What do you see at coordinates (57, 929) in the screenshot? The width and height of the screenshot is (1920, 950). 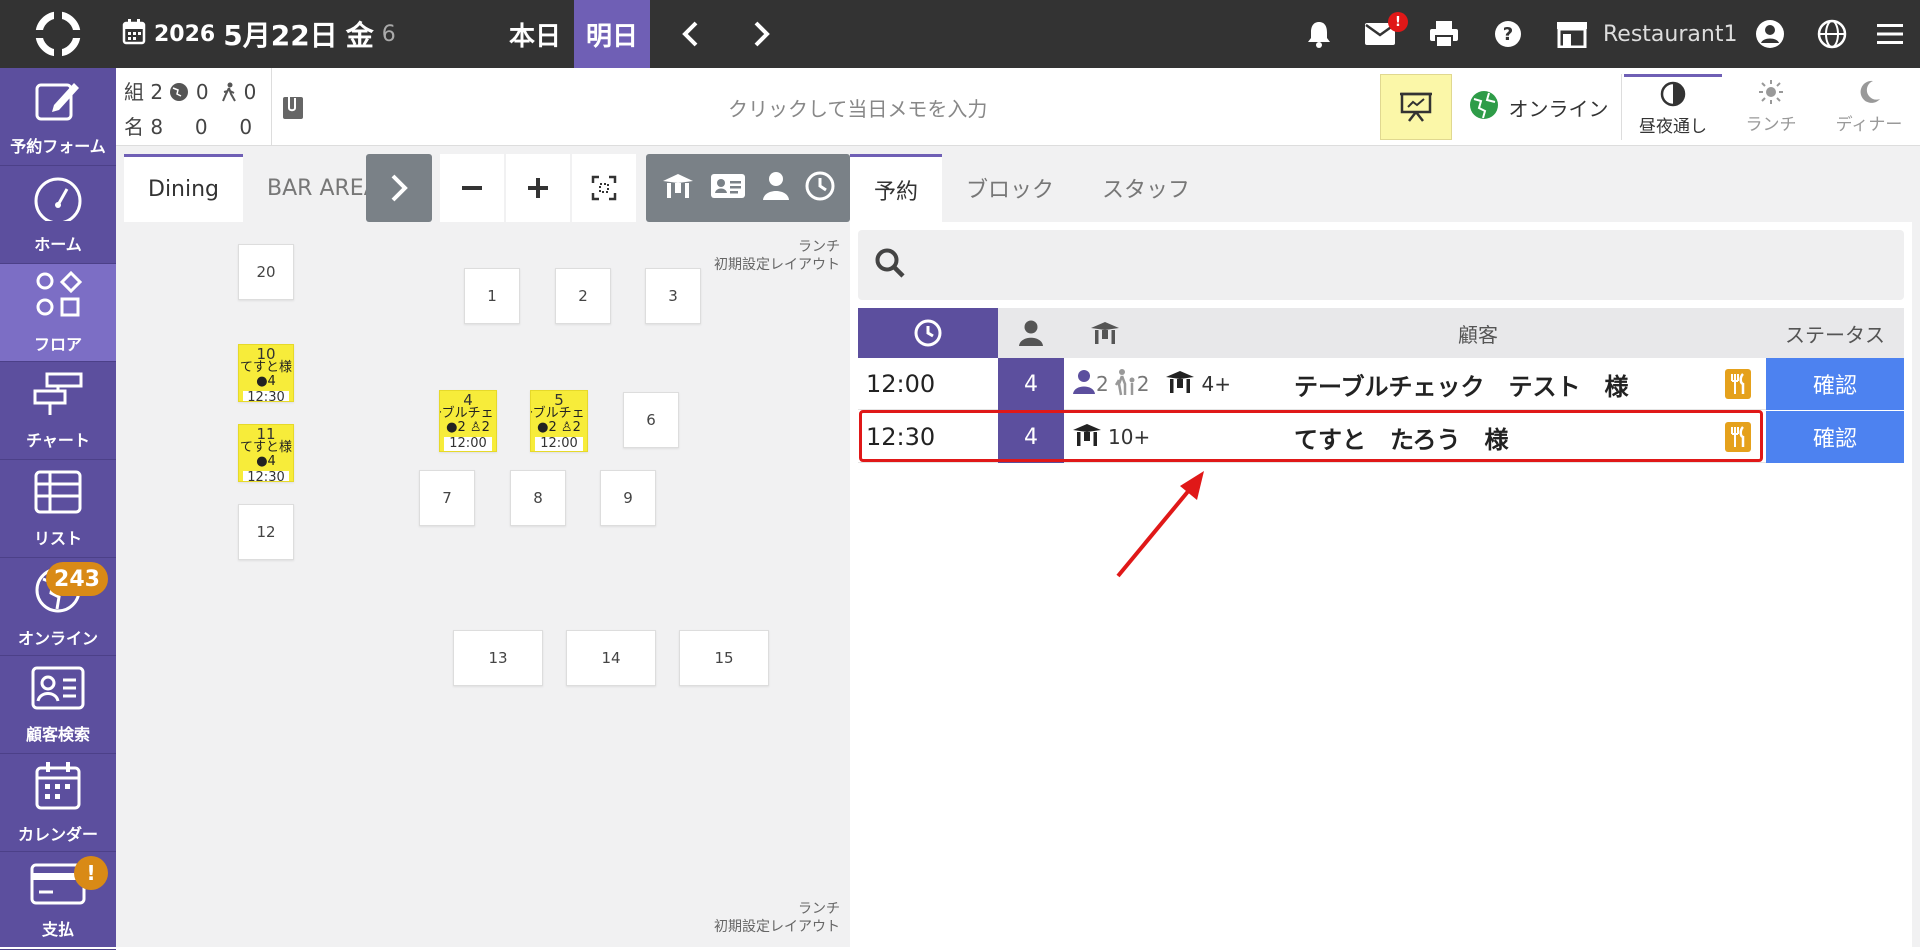 I see `sidebar-item-label: 支払` at bounding box center [57, 929].